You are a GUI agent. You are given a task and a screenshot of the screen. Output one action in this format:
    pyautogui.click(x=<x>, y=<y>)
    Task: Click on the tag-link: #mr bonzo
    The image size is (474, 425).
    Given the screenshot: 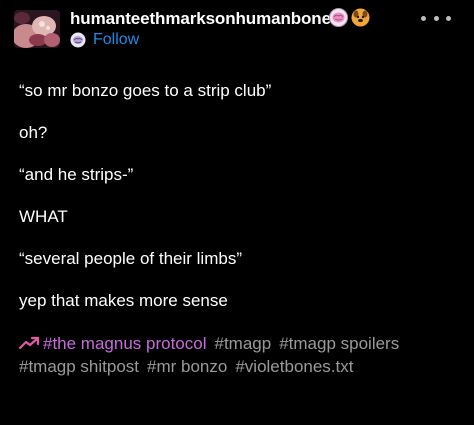 What is the action you would take?
    pyautogui.click(x=187, y=366)
    